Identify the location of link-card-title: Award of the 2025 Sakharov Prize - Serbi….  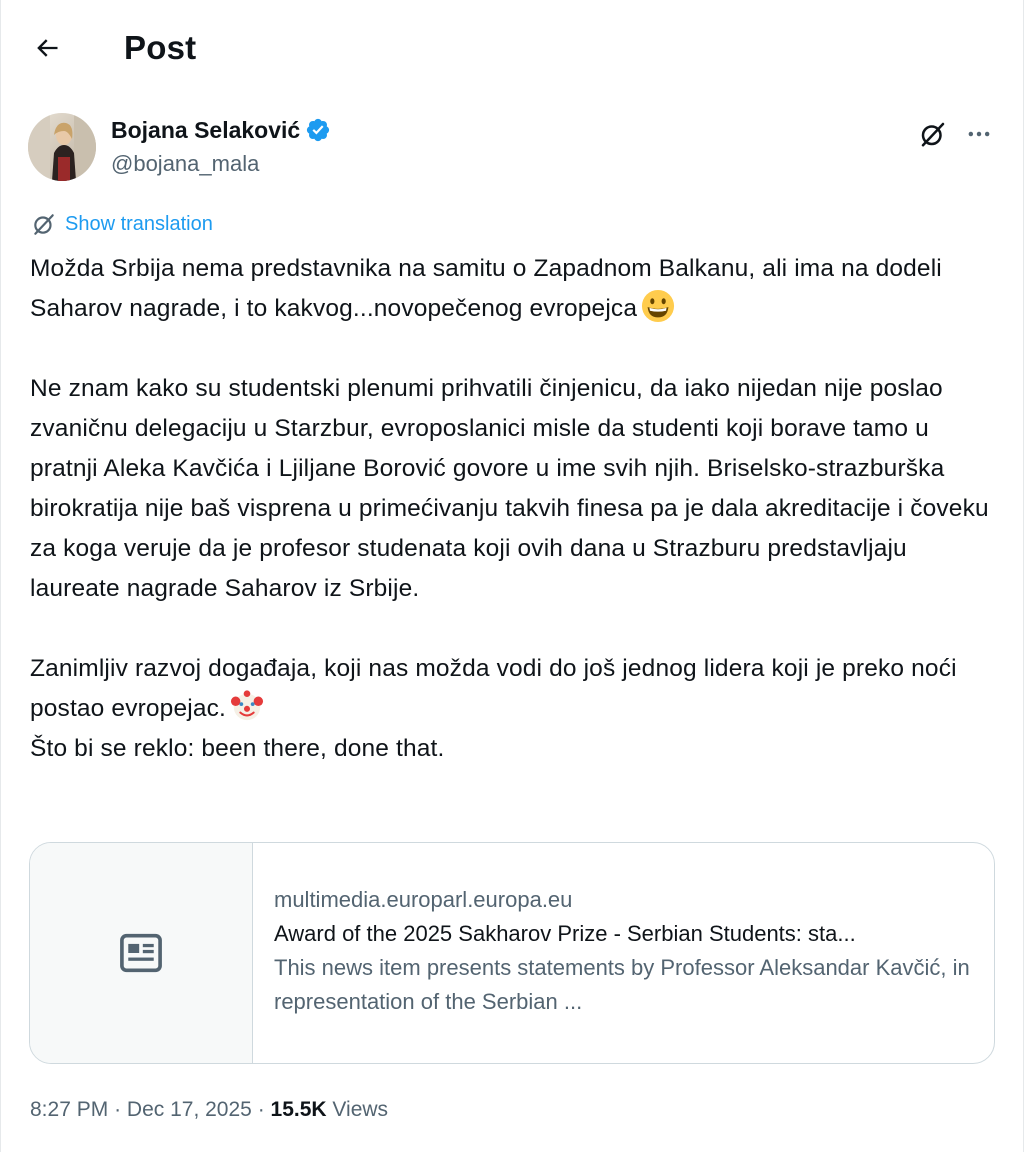
(565, 933).